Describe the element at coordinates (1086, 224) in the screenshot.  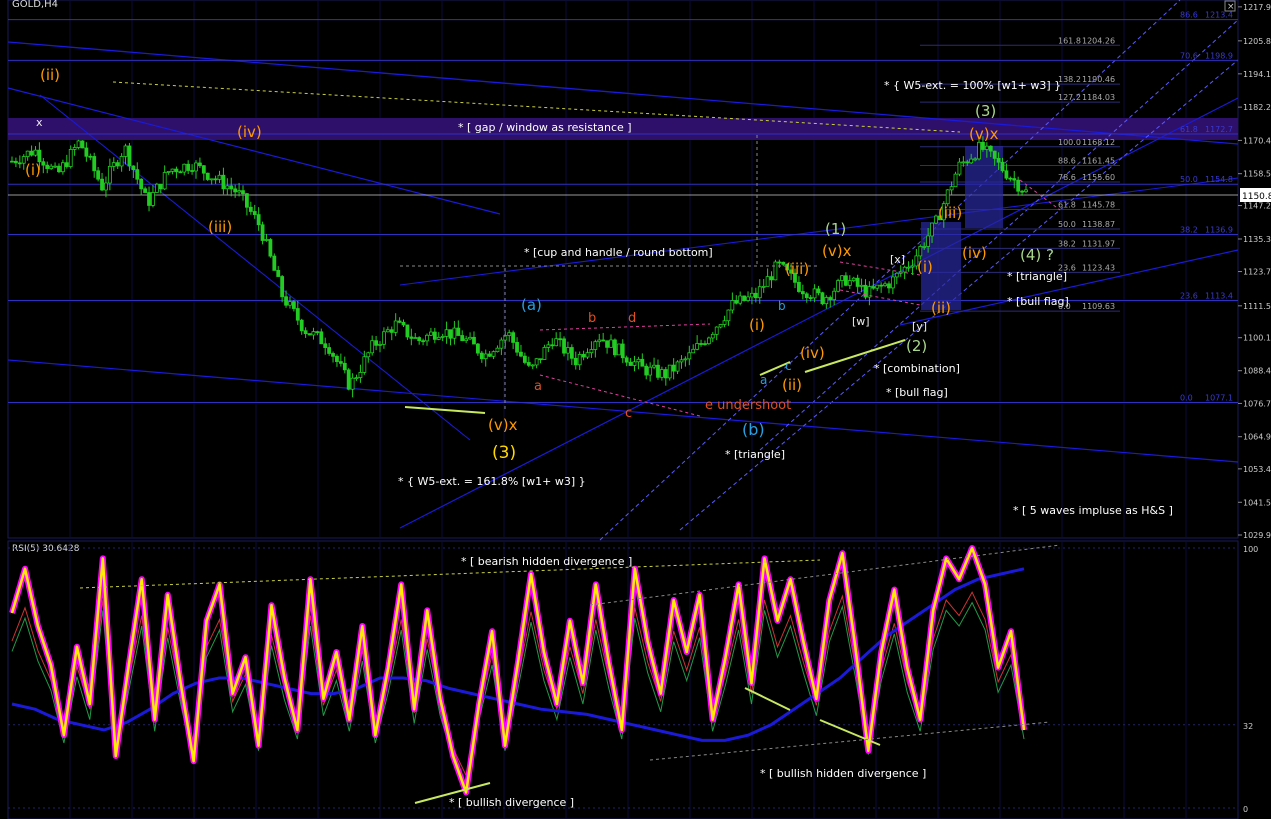
I see `fib-right-label: 50.0 1138.87` at that location.